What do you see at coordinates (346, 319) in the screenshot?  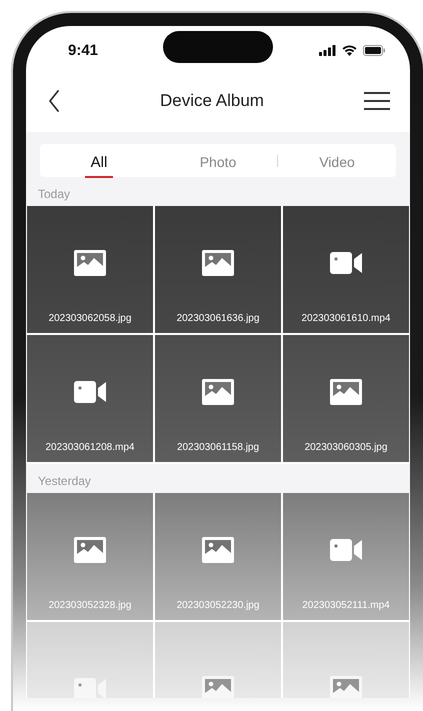 I see `file-name: 202303061610.mp4` at bounding box center [346, 319].